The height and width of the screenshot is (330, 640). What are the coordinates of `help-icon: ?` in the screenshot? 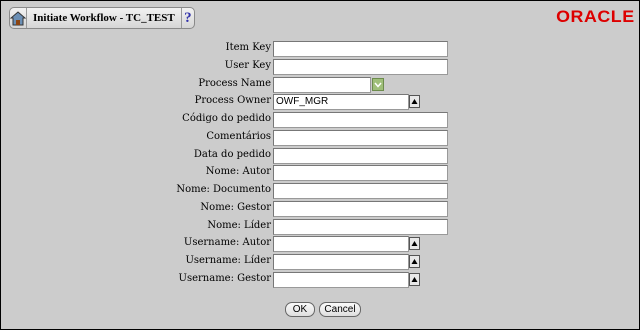 It's located at (188, 17).